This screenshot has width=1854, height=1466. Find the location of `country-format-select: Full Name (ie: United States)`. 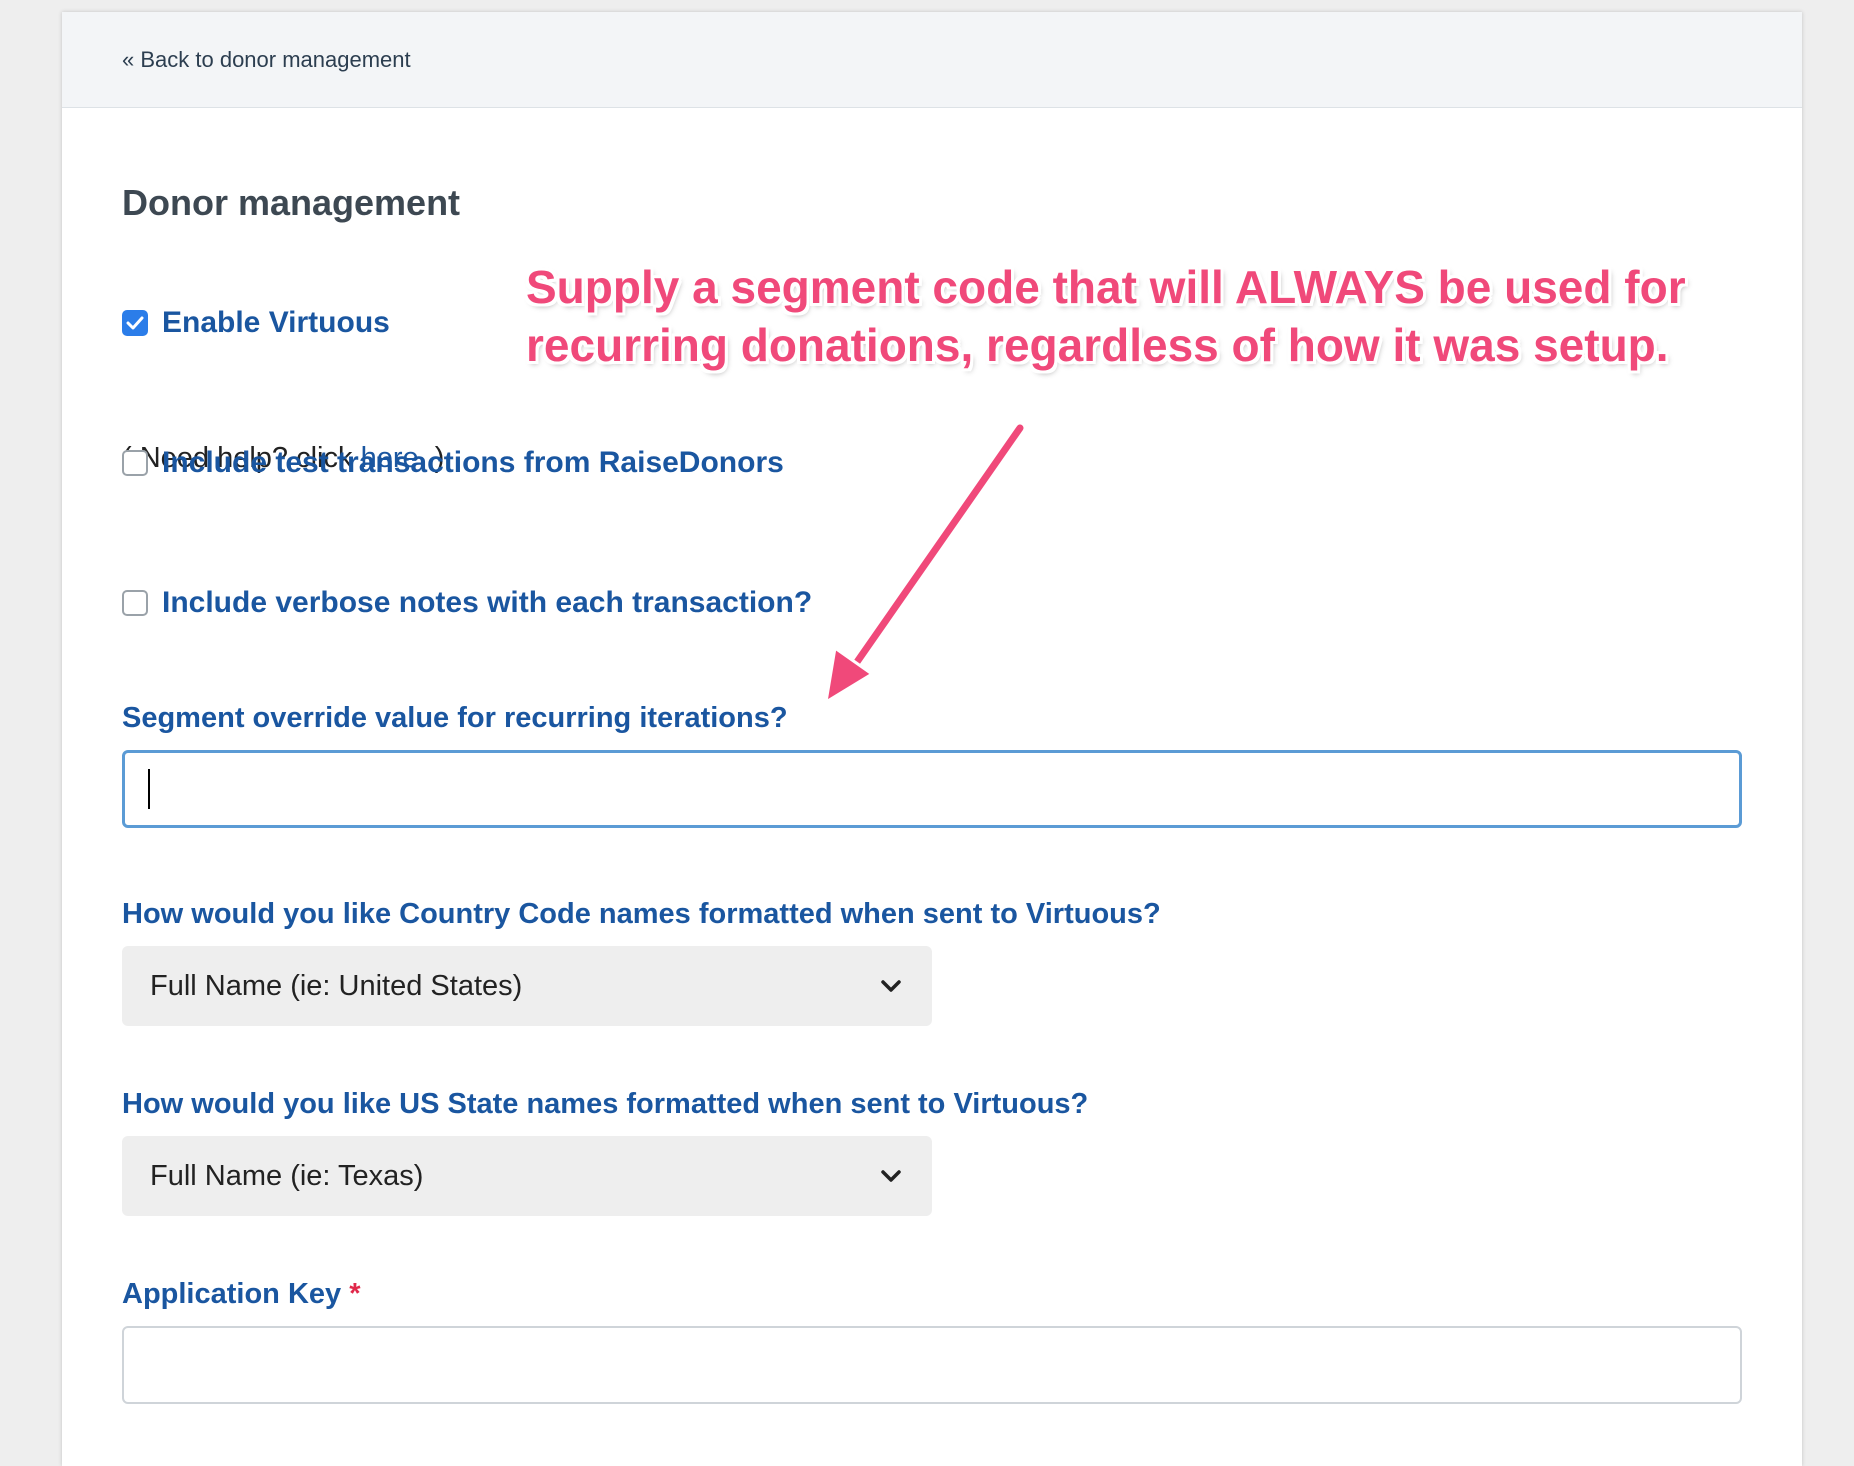

country-format-select: Full Name (ie: United States) is located at coordinates (527, 986).